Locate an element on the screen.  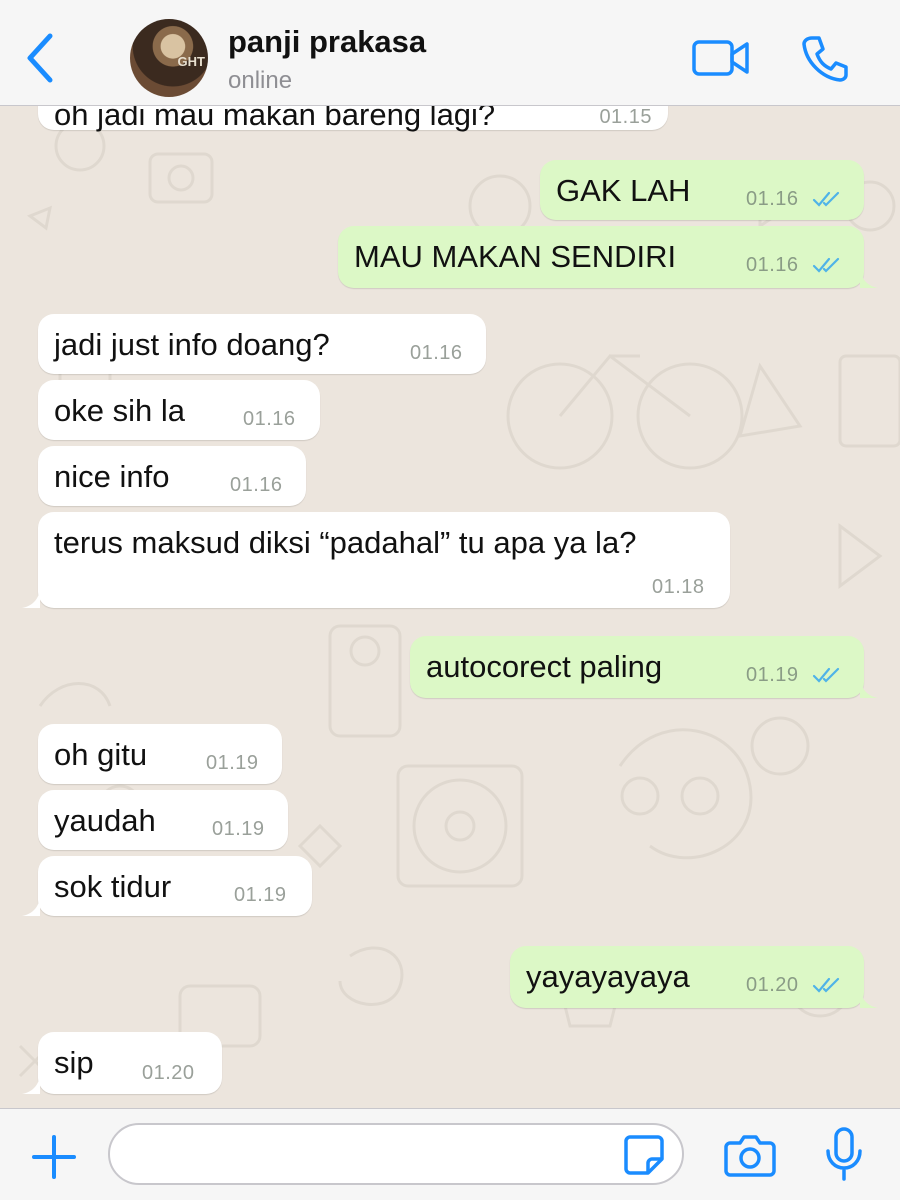
message-input is located at coordinates (396, 1154).